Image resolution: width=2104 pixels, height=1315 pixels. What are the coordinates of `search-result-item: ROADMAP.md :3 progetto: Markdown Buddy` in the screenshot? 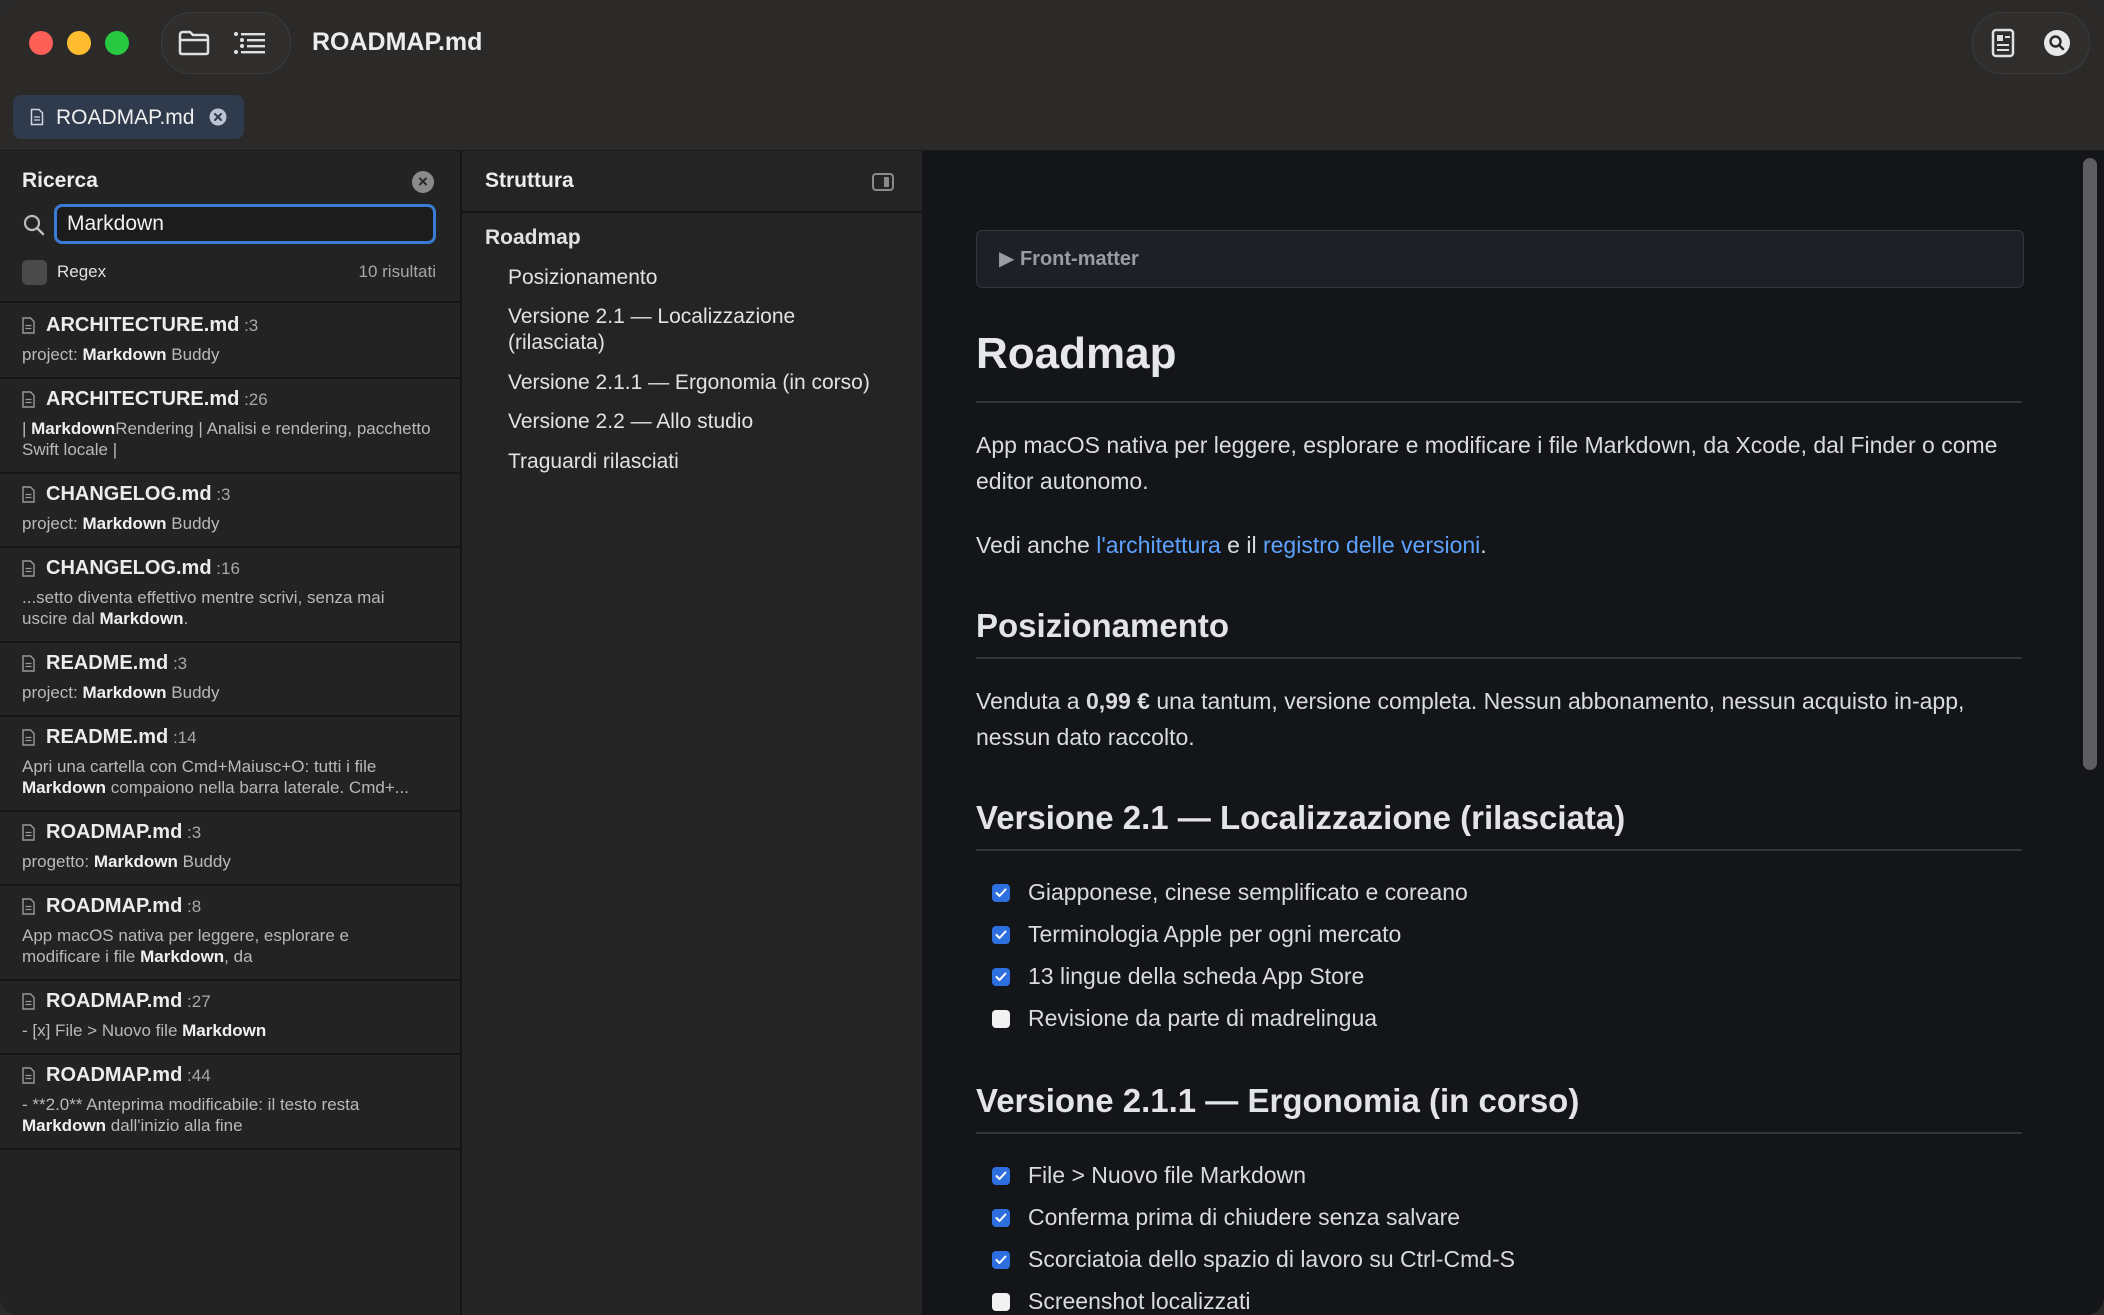 It's located at (230, 848).